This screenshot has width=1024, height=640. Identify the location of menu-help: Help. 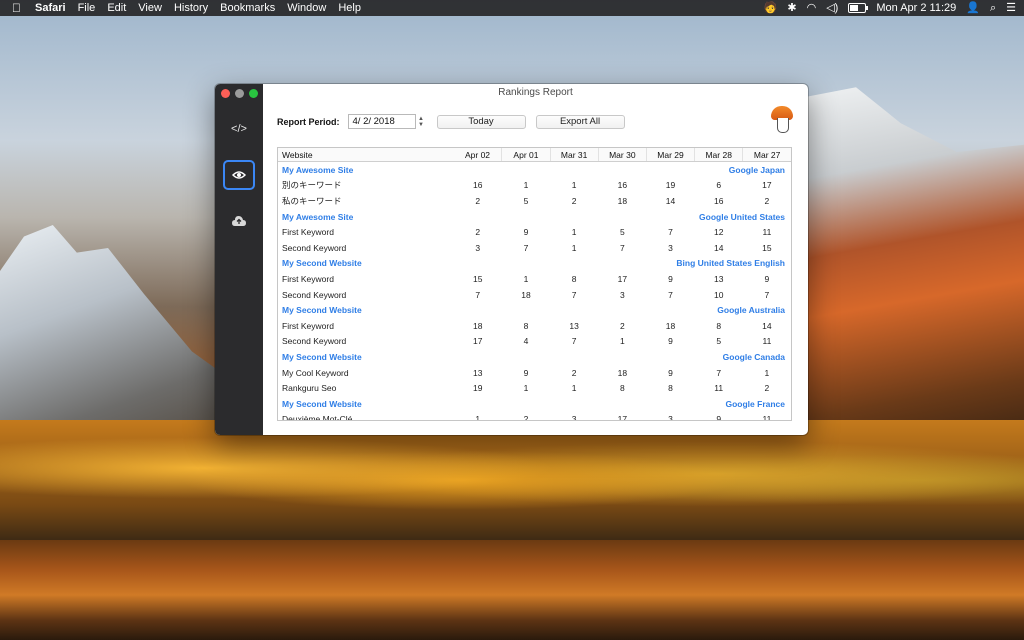
(349, 8).